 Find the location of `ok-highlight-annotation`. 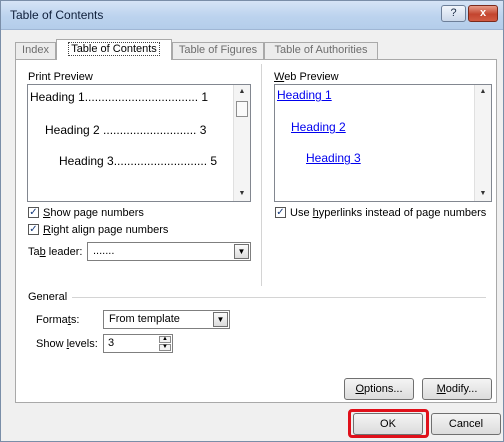

ok-highlight-annotation is located at coordinates (388, 423).